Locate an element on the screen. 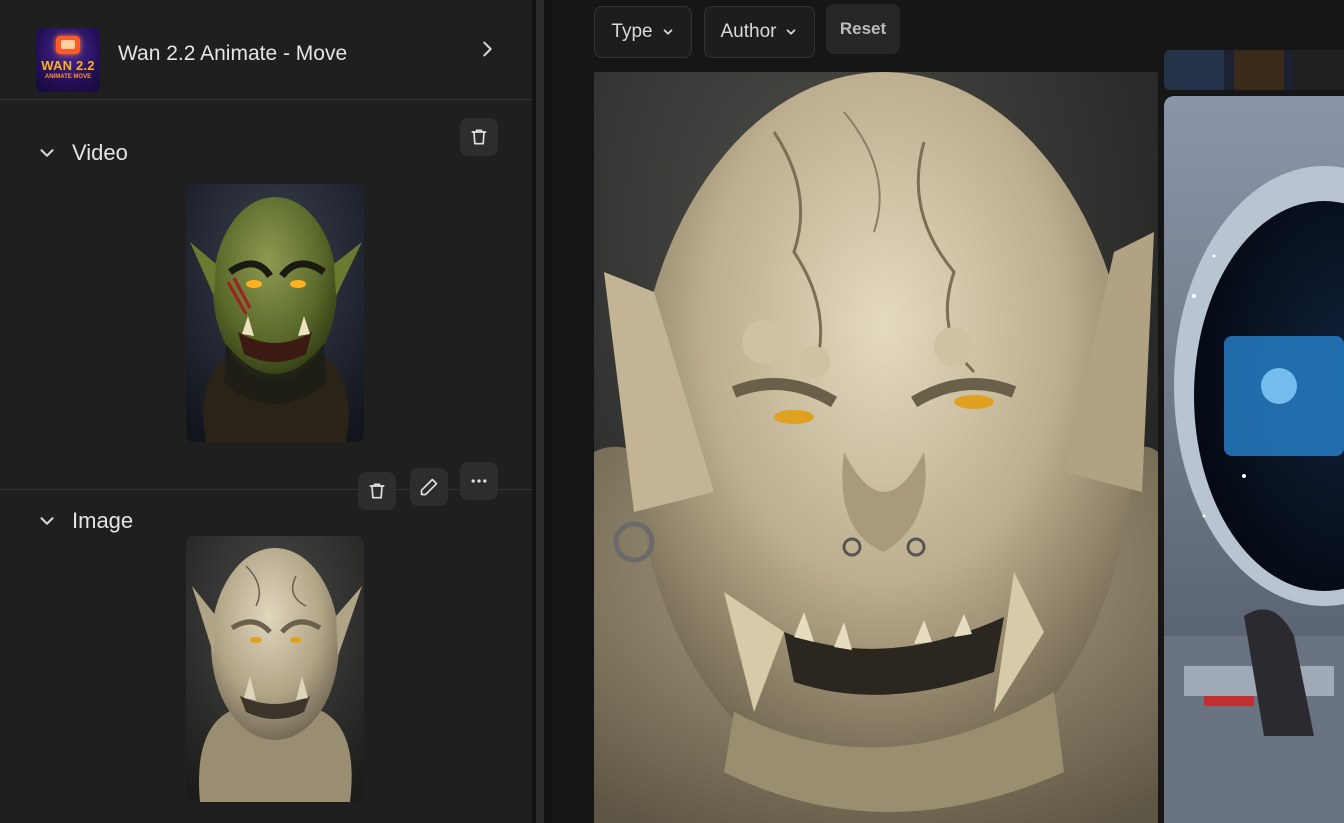  more-dots-icon is located at coordinates (479, 481).